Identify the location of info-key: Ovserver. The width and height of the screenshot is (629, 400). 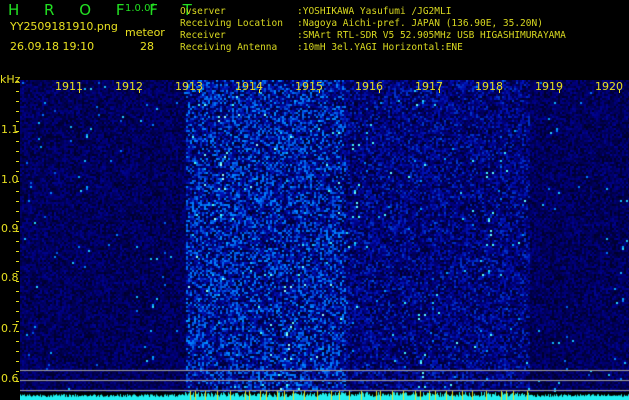
(203, 11).